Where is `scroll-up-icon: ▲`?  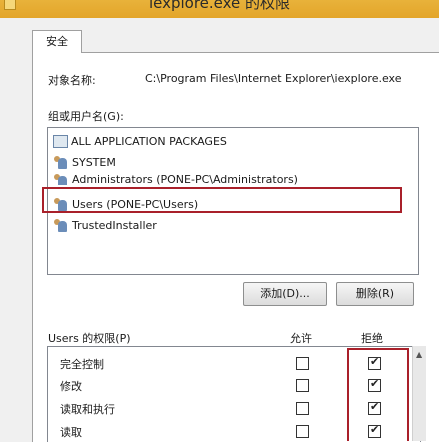
scroll-up-icon: ▲ is located at coordinates (419, 354).